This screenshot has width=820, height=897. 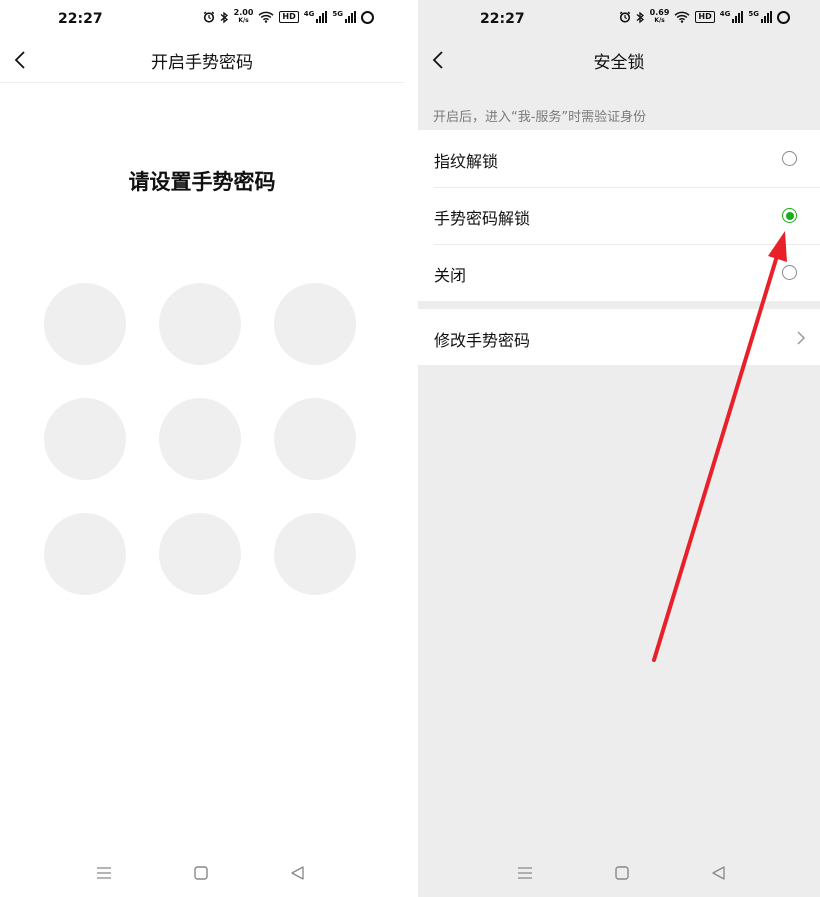 I want to click on modify-group: 修改手势密码, so click(x=619, y=337).